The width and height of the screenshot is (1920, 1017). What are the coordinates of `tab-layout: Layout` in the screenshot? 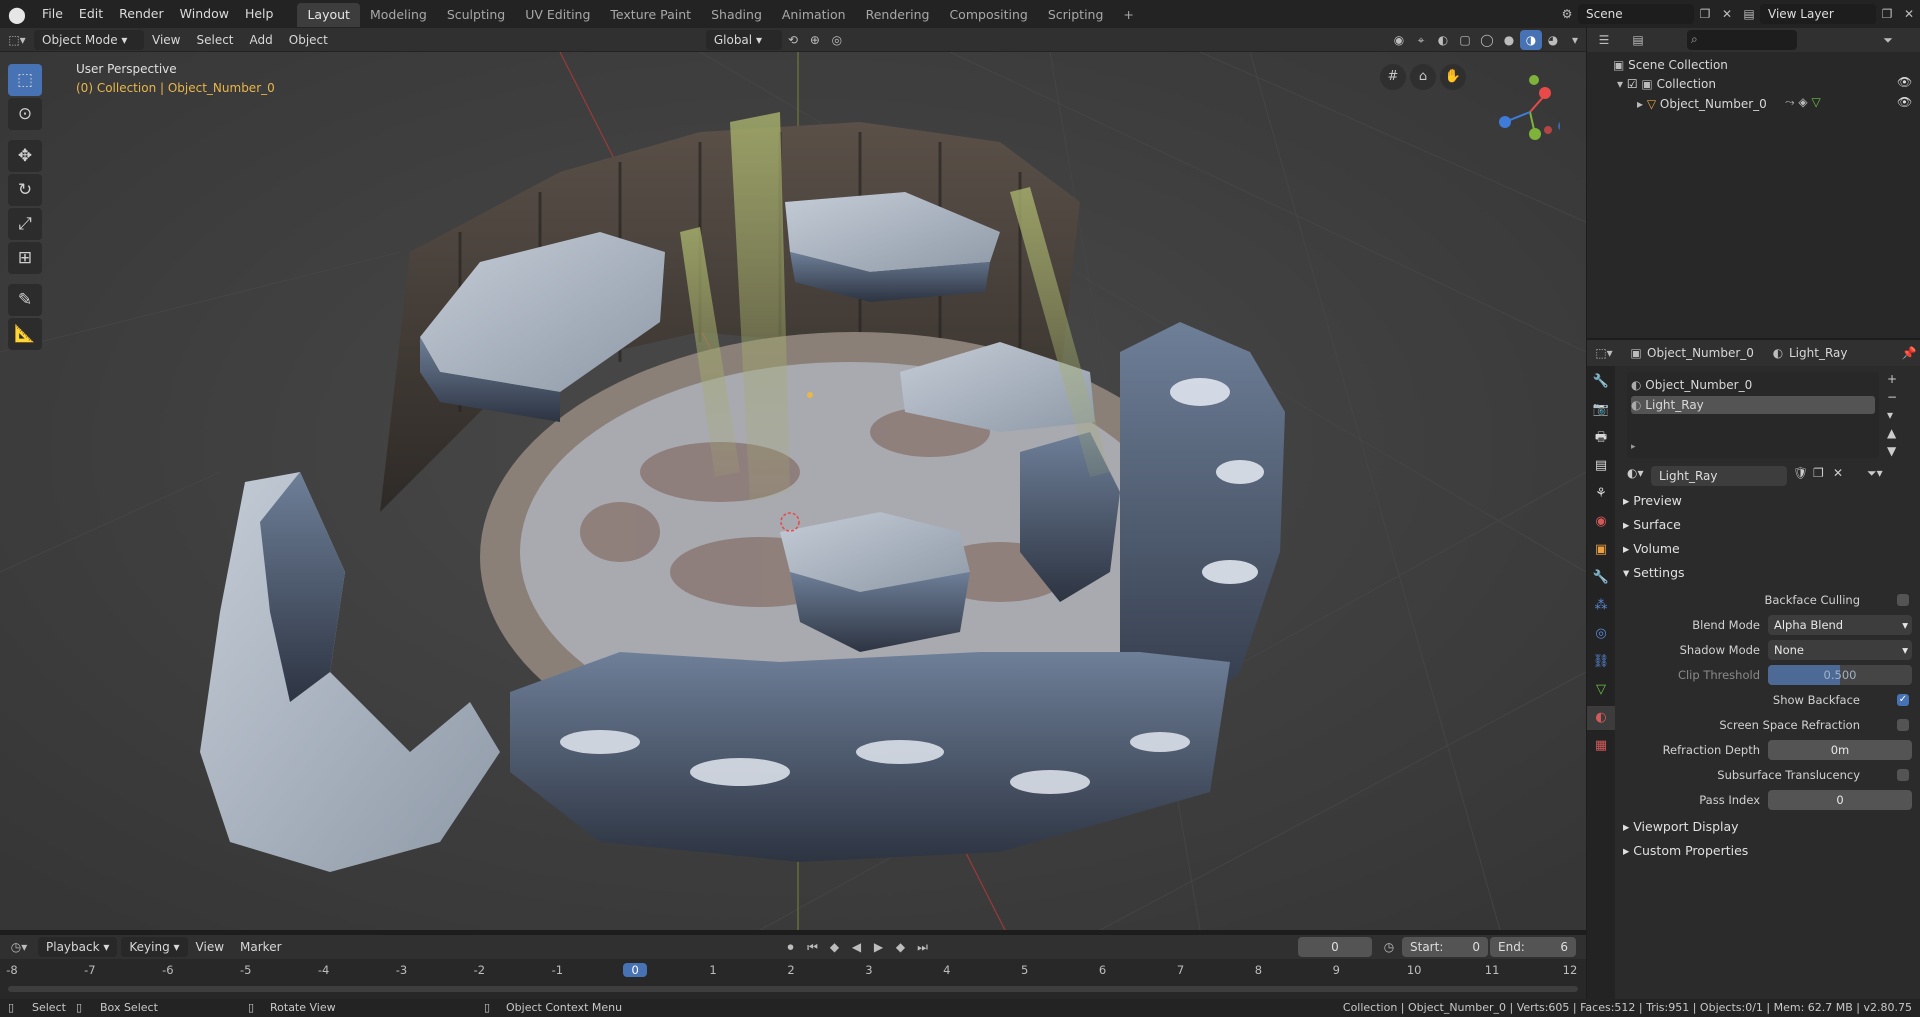 It's located at (328, 15).